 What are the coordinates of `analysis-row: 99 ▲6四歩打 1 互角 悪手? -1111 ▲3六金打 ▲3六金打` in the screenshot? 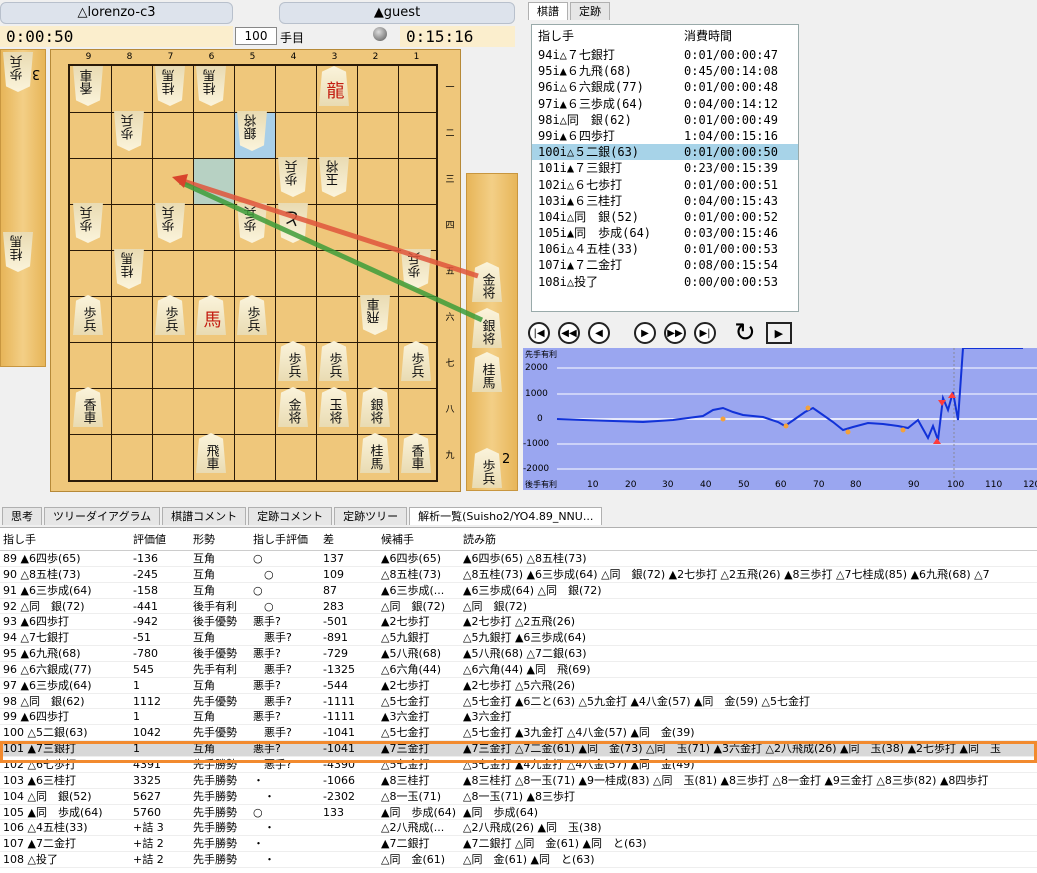 It's located at (518, 717).